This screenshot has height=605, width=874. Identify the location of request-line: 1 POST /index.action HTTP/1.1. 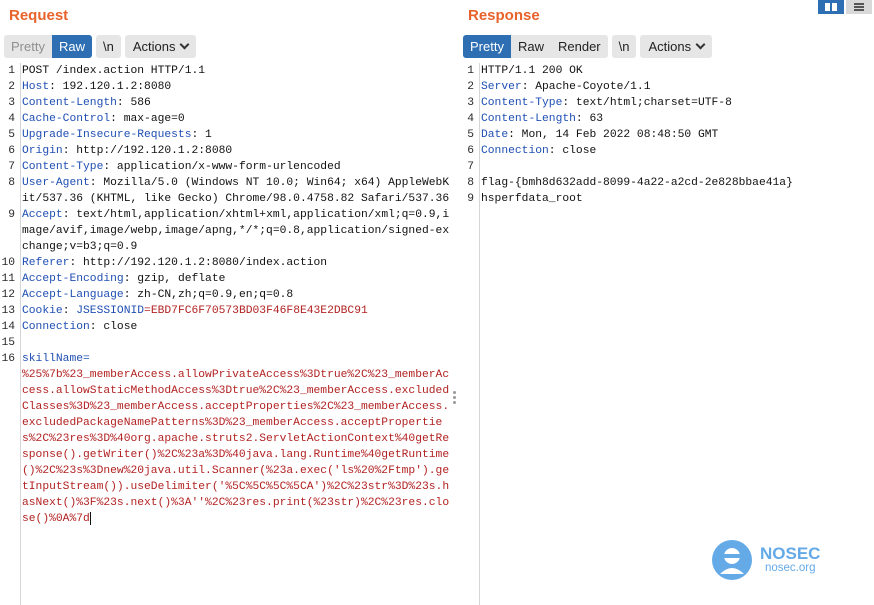
(226, 71).